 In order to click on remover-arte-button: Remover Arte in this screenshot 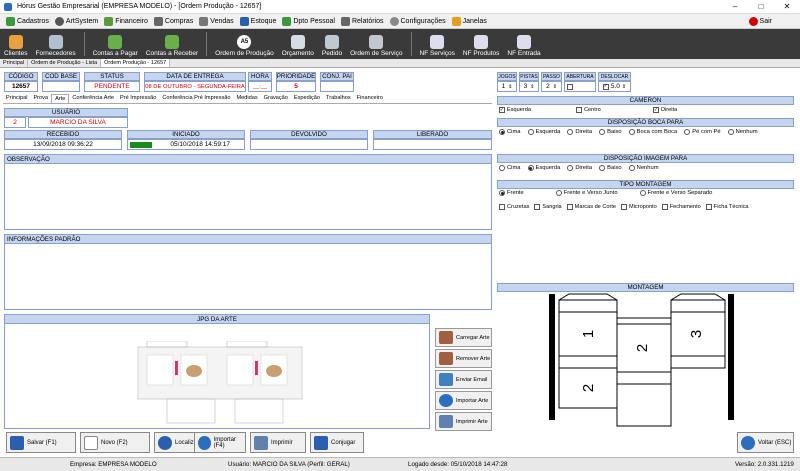, I will do `click(463, 358)`.